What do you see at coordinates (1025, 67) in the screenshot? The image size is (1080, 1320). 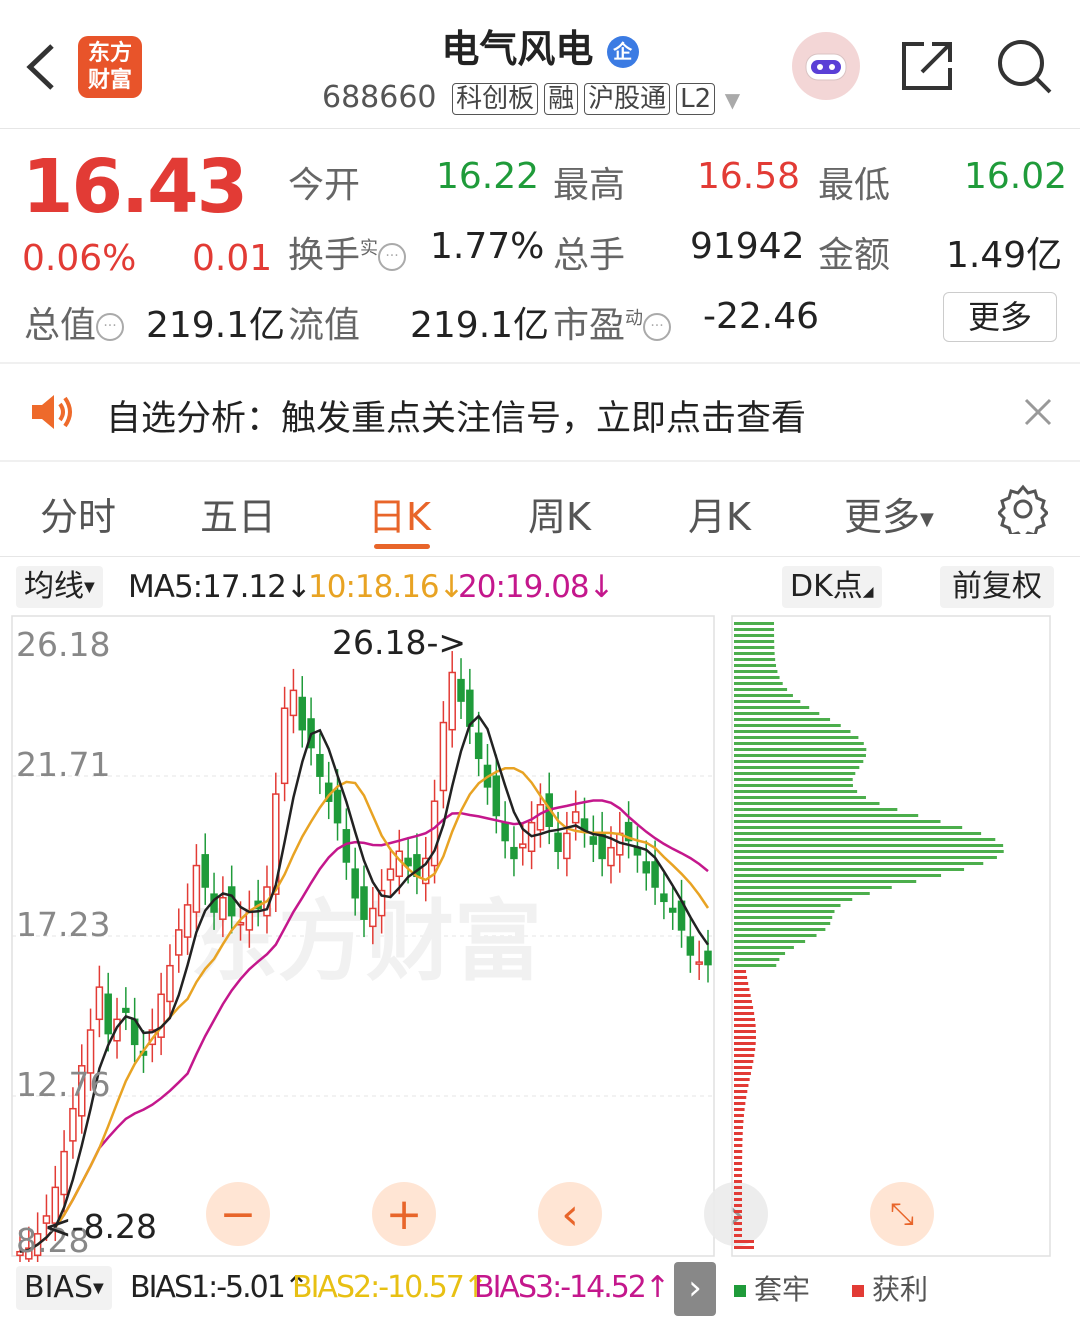 I see `search-icon` at bounding box center [1025, 67].